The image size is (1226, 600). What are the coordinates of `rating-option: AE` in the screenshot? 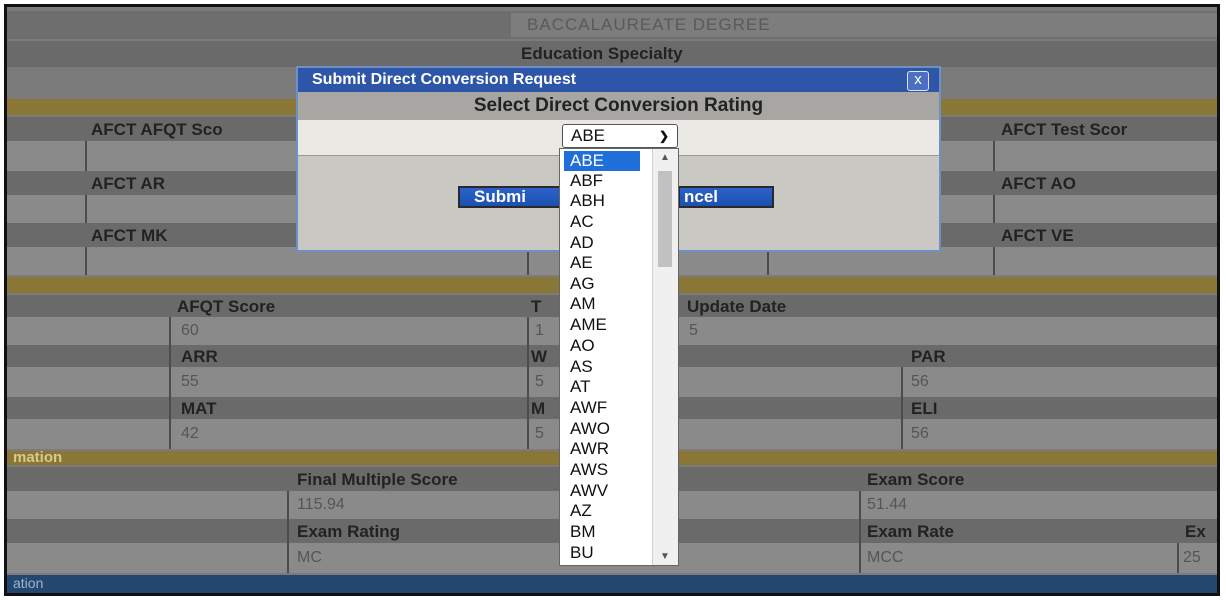 It's located at (602, 263).